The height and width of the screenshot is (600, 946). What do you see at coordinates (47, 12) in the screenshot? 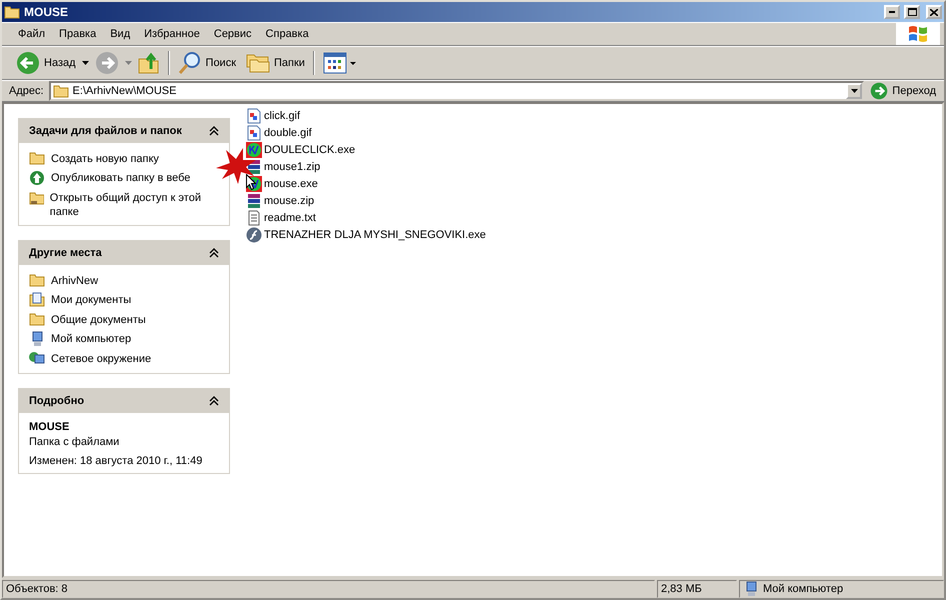
I see `window-title: MOUSE` at bounding box center [47, 12].